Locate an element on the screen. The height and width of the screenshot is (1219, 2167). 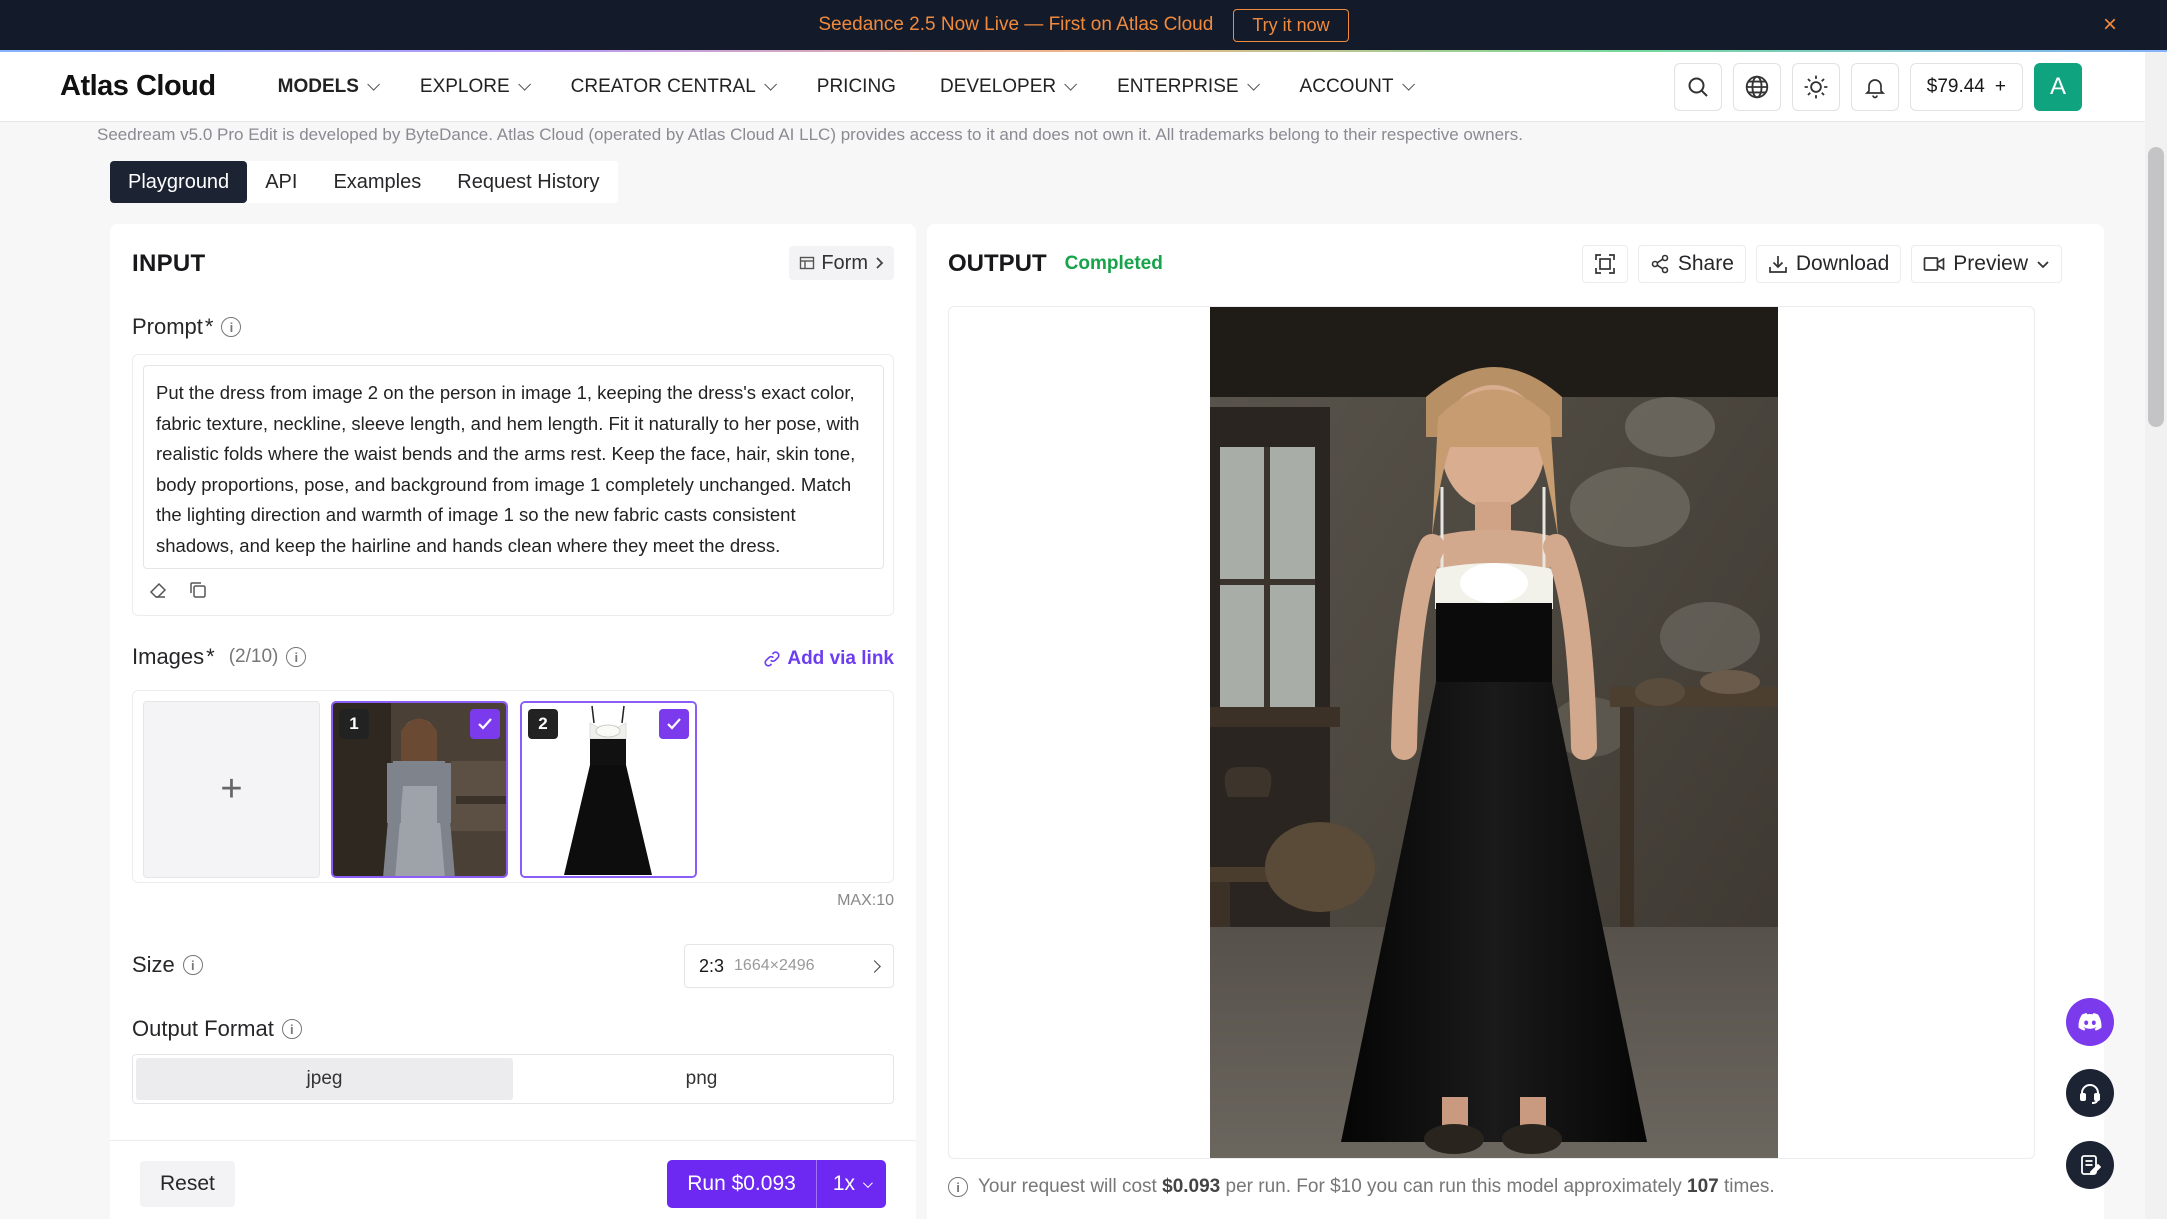
images-label: Images * (2/10) i is located at coordinates (219, 657).